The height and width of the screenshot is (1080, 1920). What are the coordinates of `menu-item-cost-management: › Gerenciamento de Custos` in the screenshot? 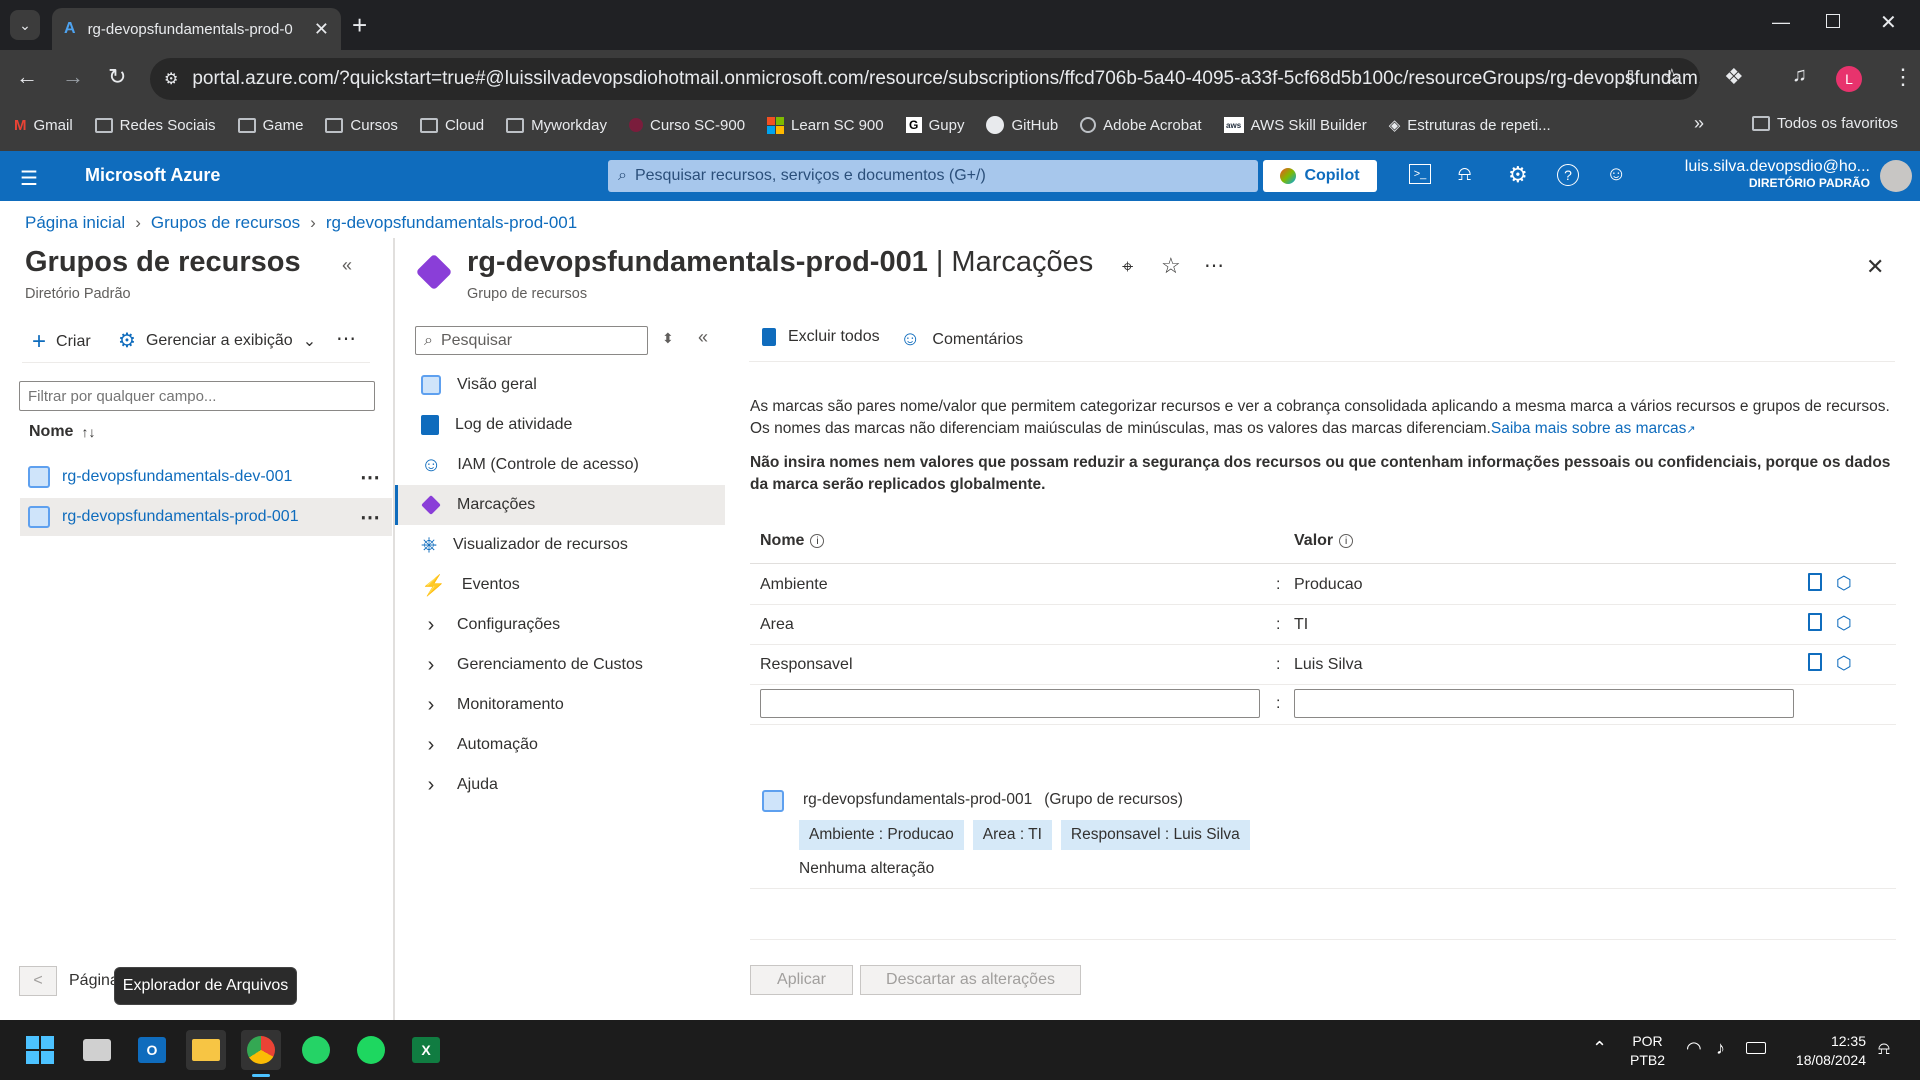 It's located at (560, 665).